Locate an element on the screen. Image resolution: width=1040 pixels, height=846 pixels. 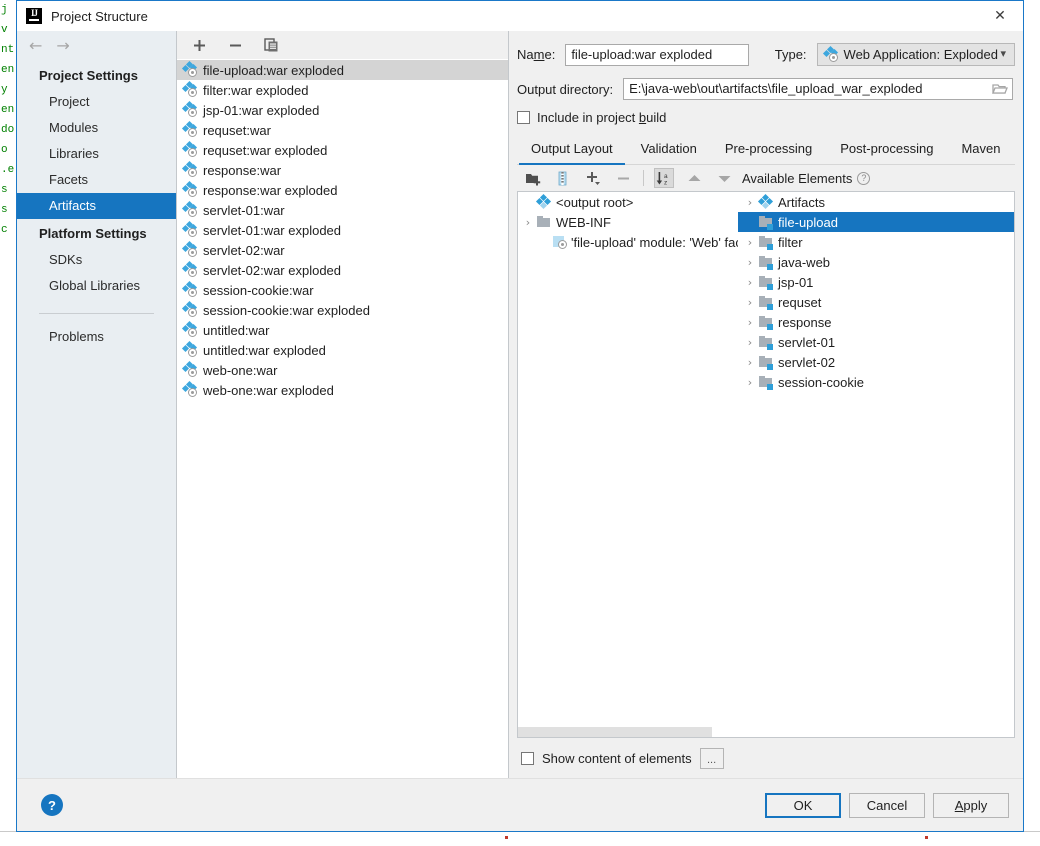
sidebar-item-sdks: SDKs is located at coordinates (96, 260).